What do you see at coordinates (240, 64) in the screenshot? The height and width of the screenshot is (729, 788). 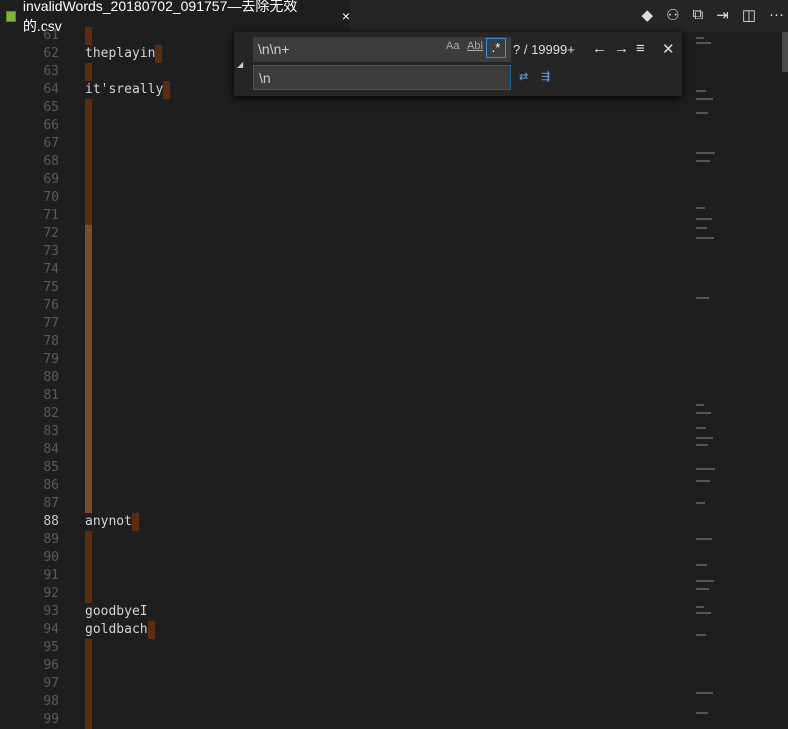 I see `toggle-replace-icon: ◢` at bounding box center [240, 64].